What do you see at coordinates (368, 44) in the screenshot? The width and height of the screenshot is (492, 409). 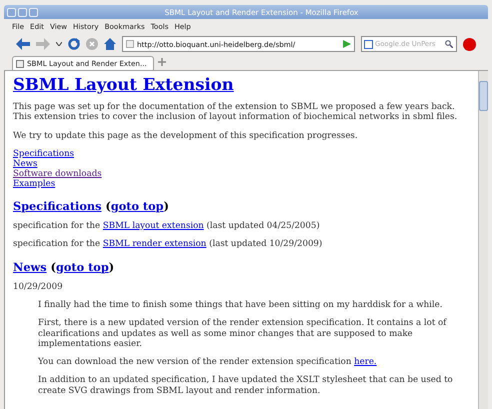 I see `search-engine-icon` at bounding box center [368, 44].